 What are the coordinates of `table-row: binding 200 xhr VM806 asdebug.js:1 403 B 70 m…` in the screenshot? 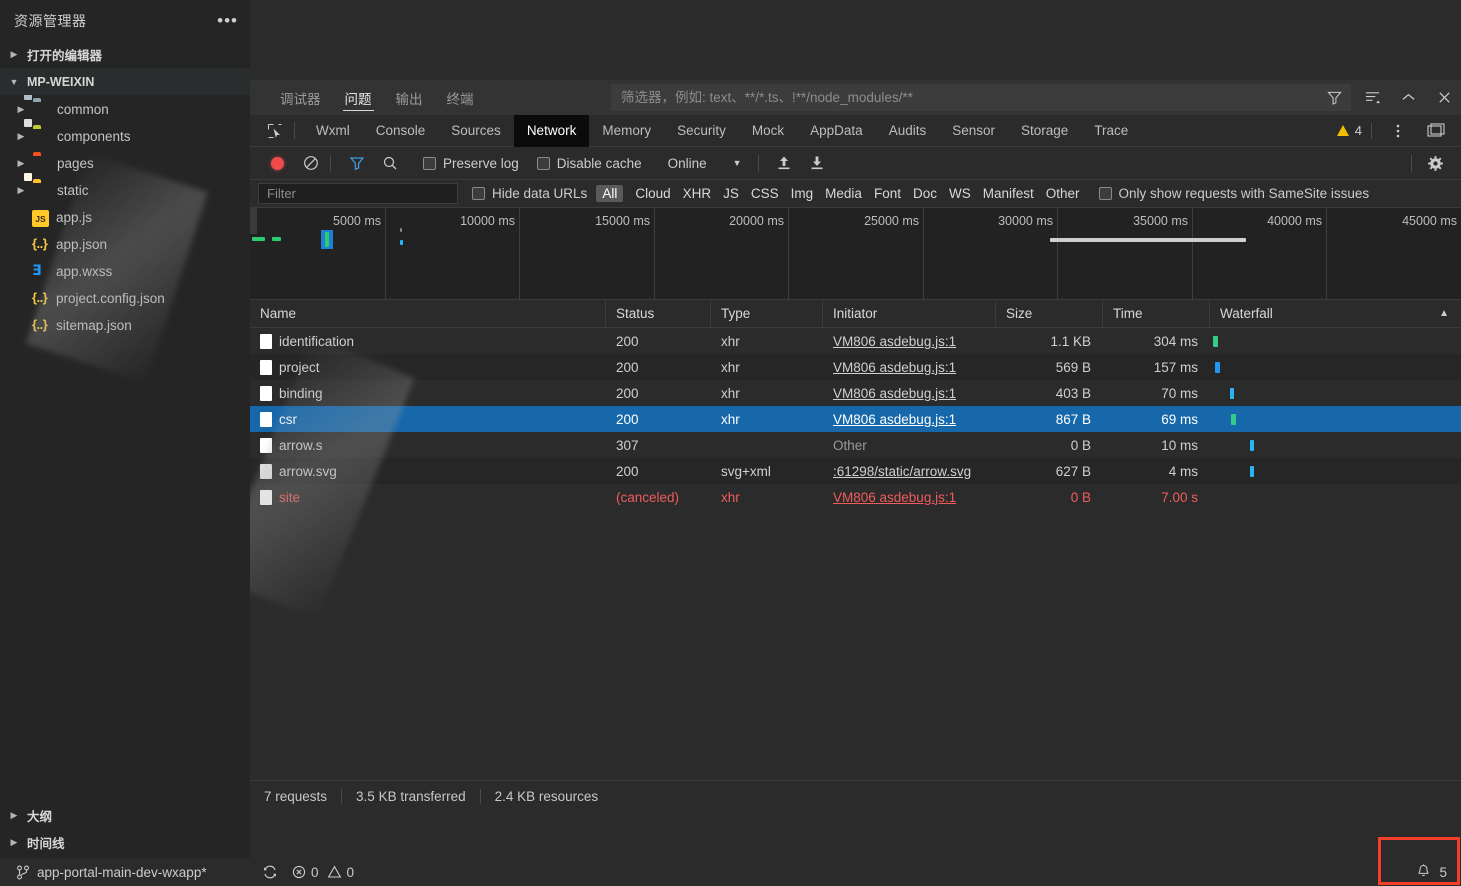 It's located at (855, 393).